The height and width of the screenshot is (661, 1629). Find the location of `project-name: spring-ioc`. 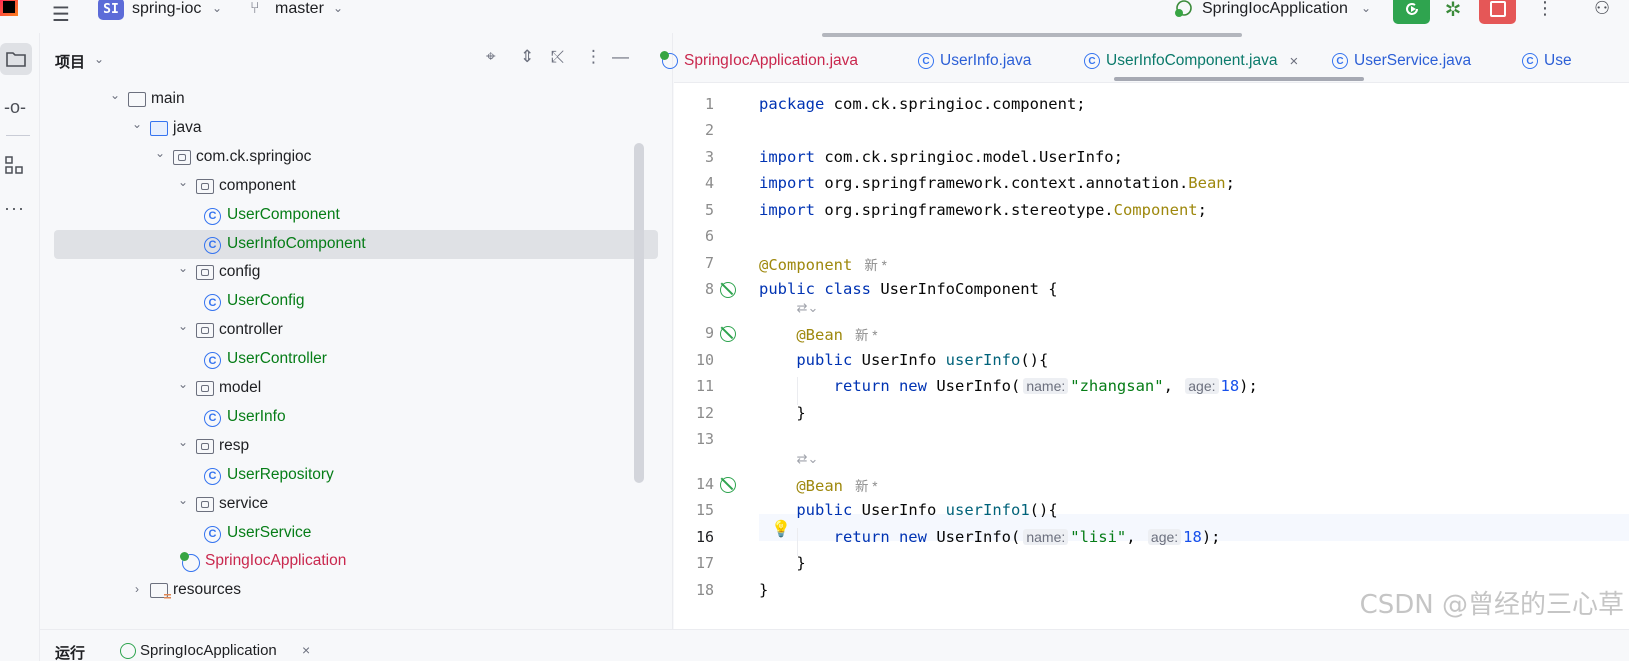

project-name: spring-ioc is located at coordinates (166, 9).